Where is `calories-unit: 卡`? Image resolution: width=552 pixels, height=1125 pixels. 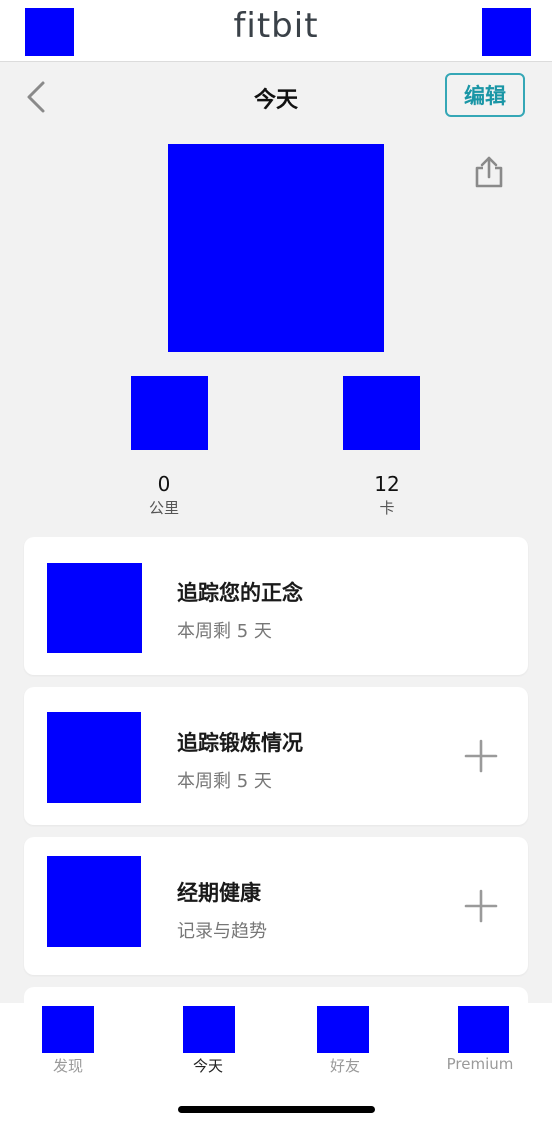
calories-unit: 卡 is located at coordinates (387, 508).